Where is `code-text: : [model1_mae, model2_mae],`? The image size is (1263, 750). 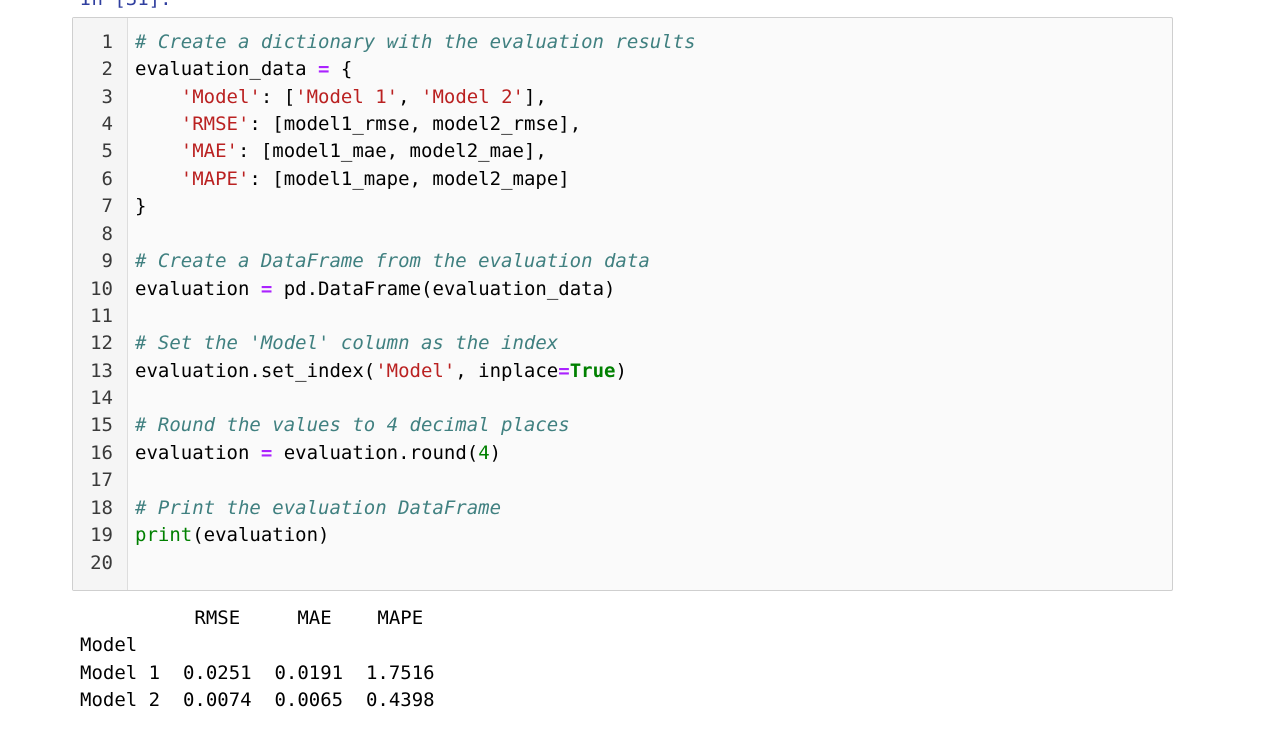 code-text: : [model1_mae, model2_mae], is located at coordinates (392, 151).